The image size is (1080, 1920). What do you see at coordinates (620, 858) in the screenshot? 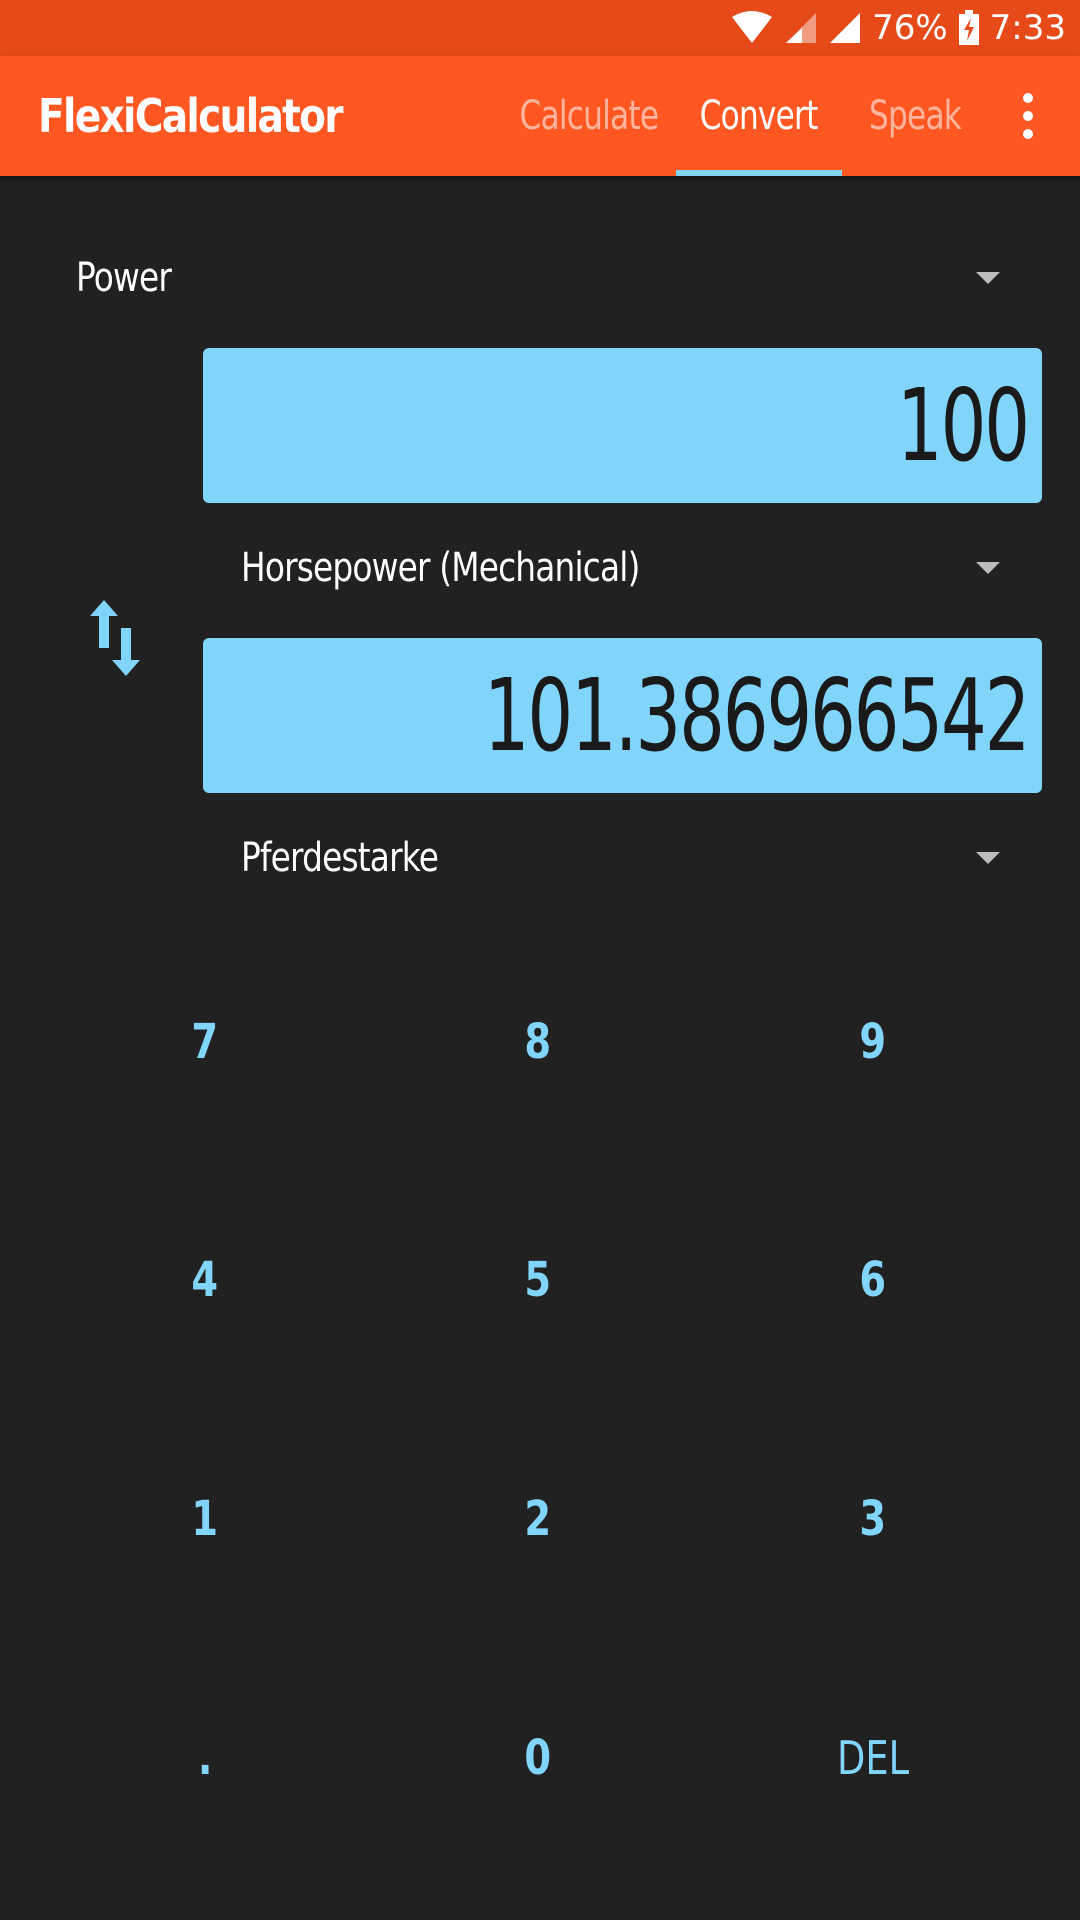
I see `output-unit-spinner: Pferdestarke` at bounding box center [620, 858].